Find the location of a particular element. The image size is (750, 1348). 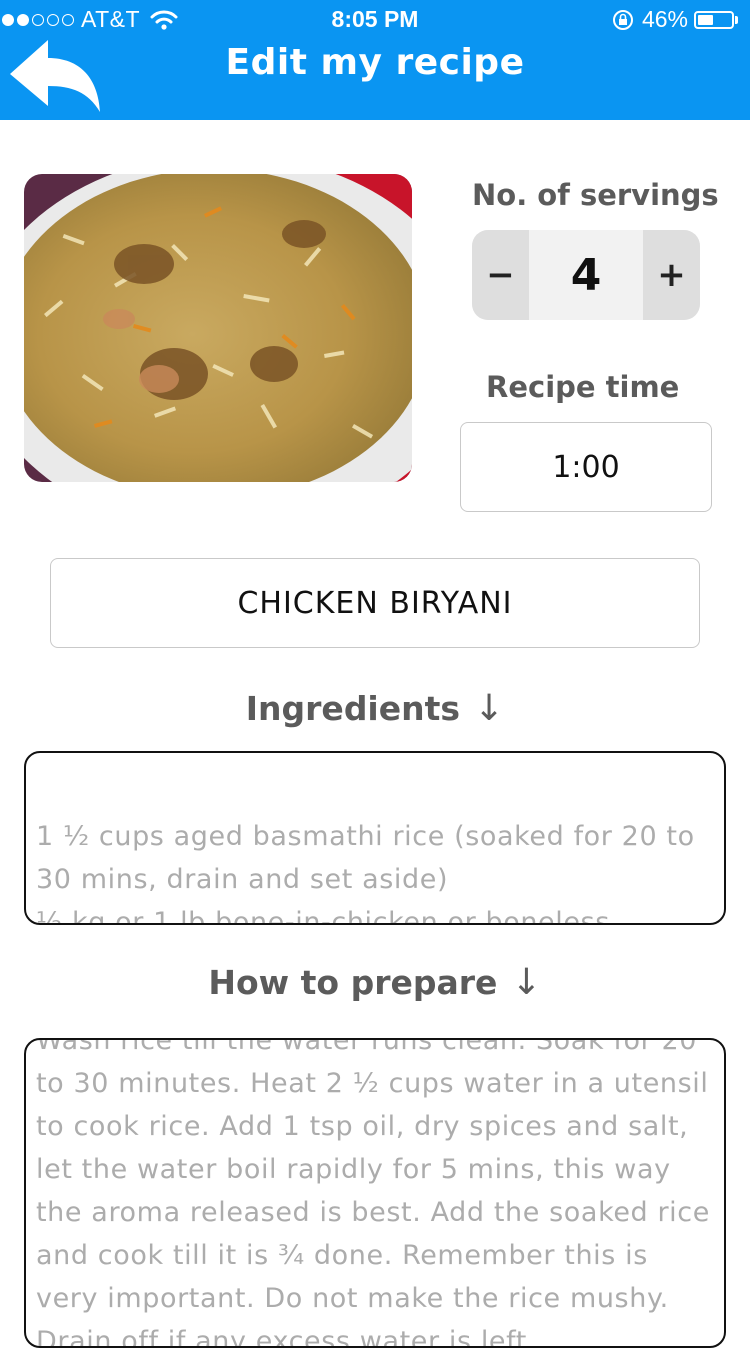

ingredients-heading-text: Ingredients is located at coordinates (353, 708).